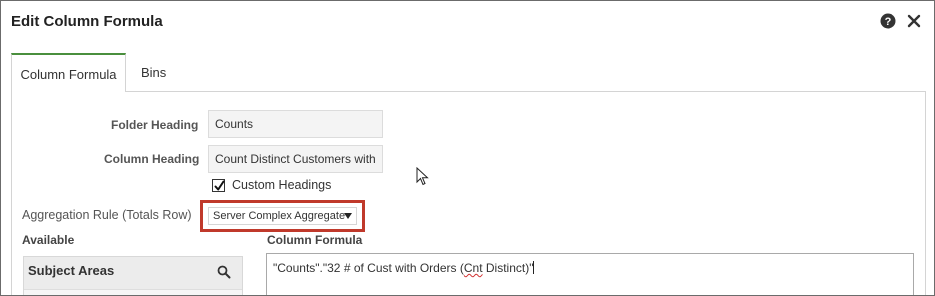 This screenshot has height=296, width=935. Describe the element at coordinates (155, 125) in the screenshot. I see `folder-heading-label: Folder Heading` at that location.